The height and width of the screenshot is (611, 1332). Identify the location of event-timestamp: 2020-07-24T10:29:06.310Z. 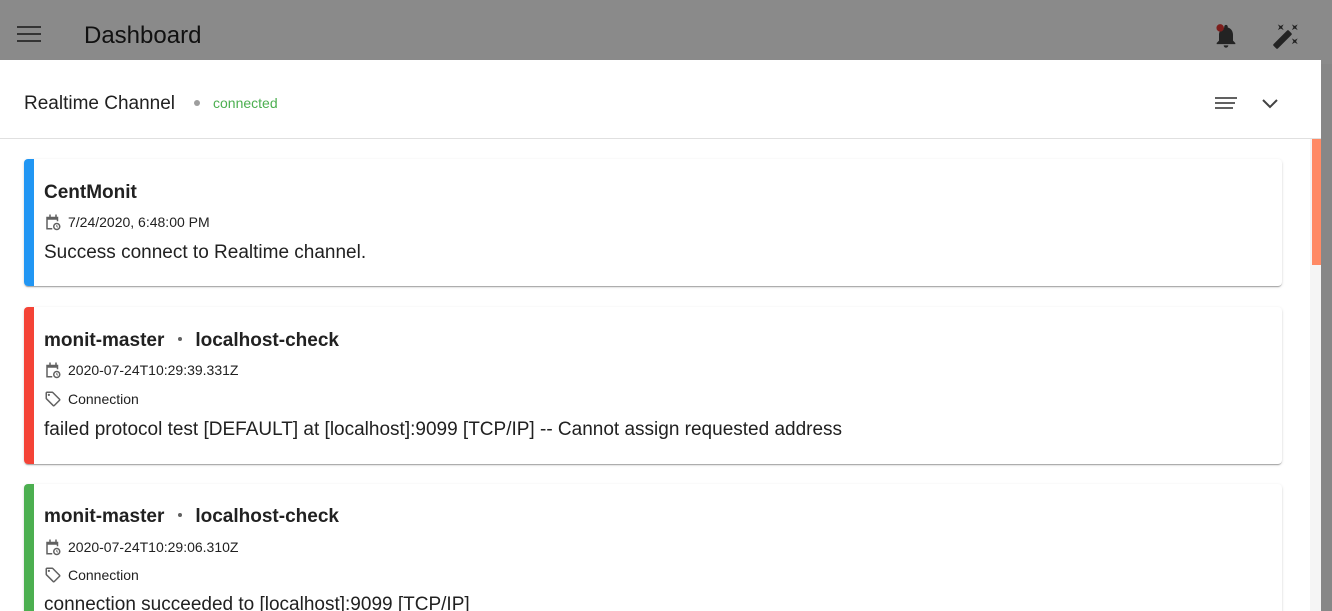
(153, 547).